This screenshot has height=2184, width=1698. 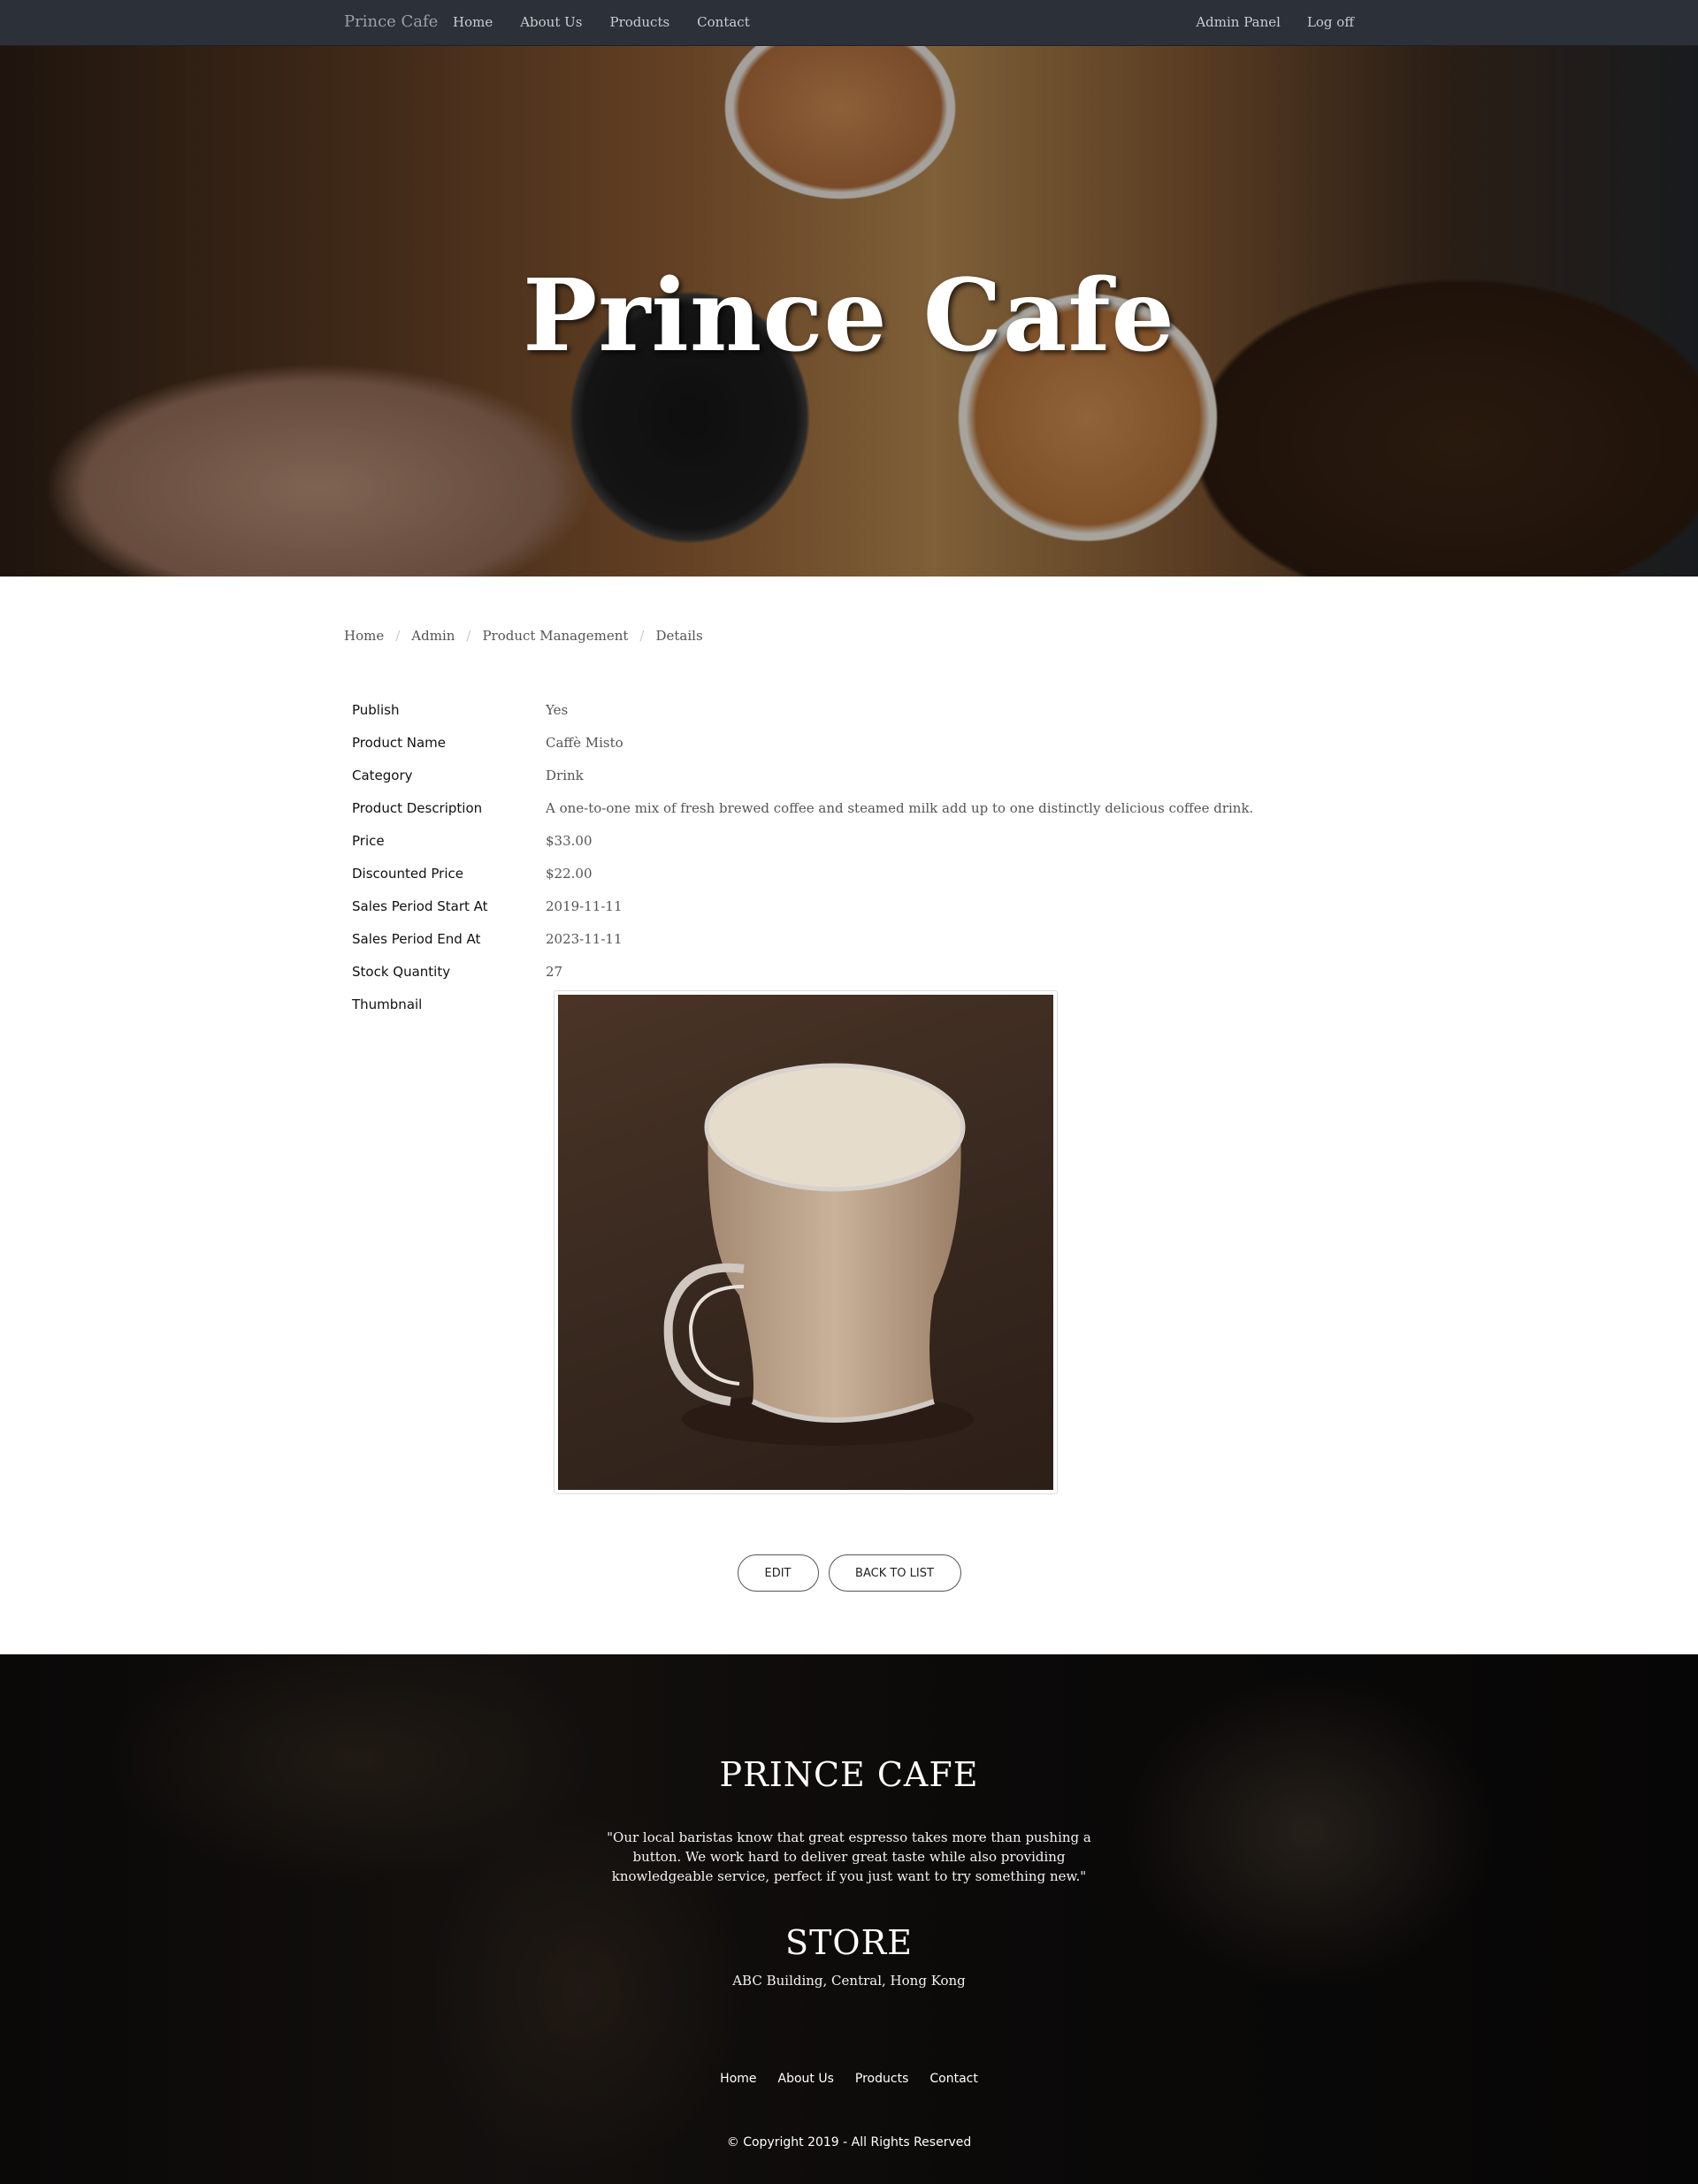 I want to click on detail-label: Publish, so click(x=376, y=709).